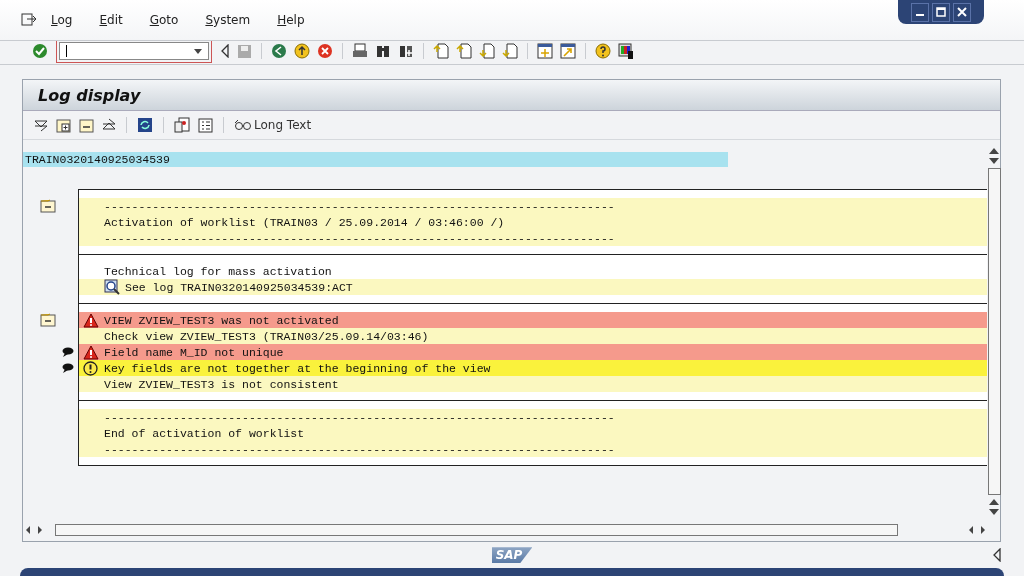  What do you see at coordinates (63, 125) in the screenshot?
I see `expand-icon` at bounding box center [63, 125].